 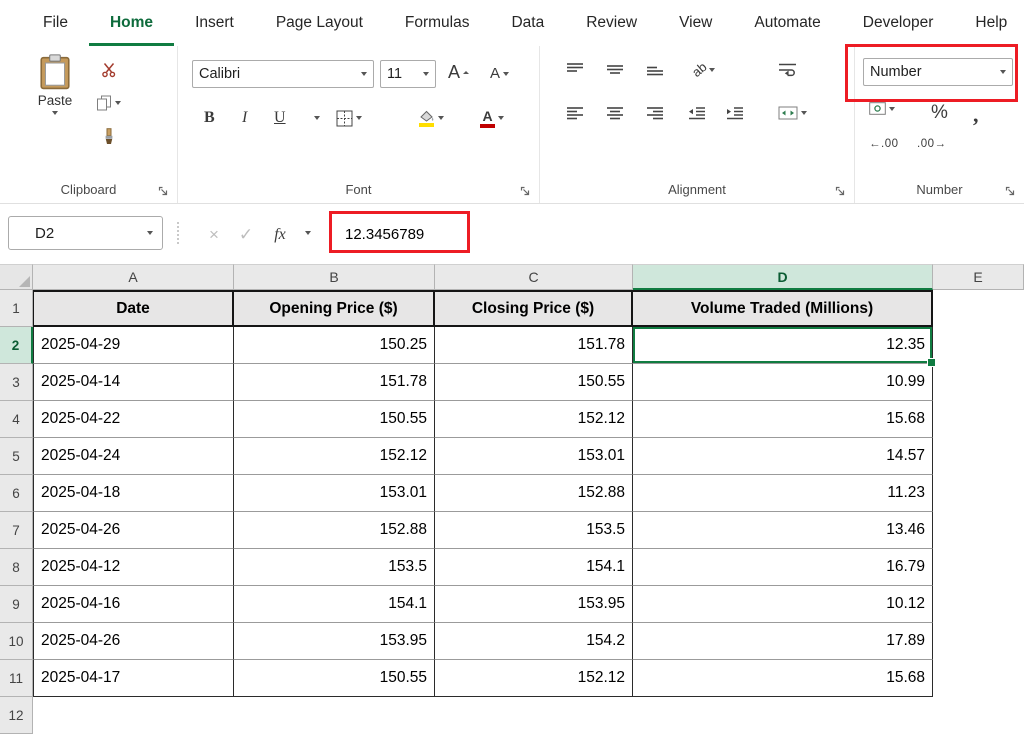 I want to click on align-top-button, so click(x=575, y=69).